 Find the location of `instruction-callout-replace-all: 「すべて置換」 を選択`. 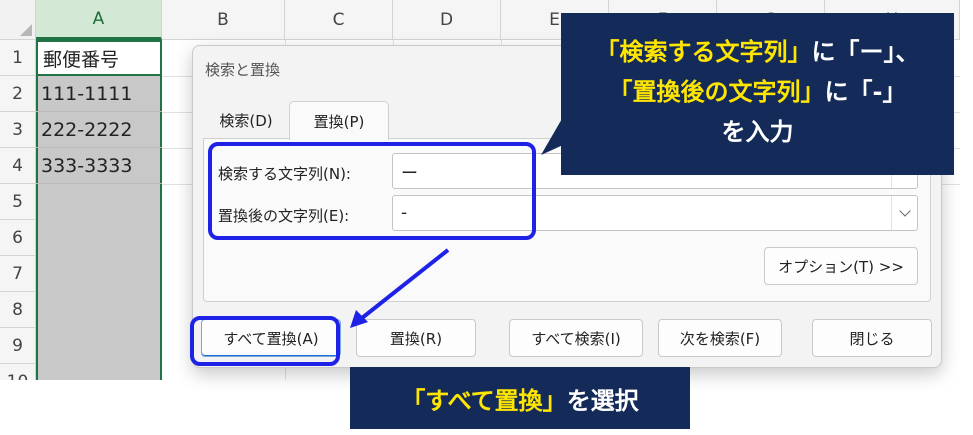

instruction-callout-replace-all: 「すべて置換」 を選択 is located at coordinates (520, 398).